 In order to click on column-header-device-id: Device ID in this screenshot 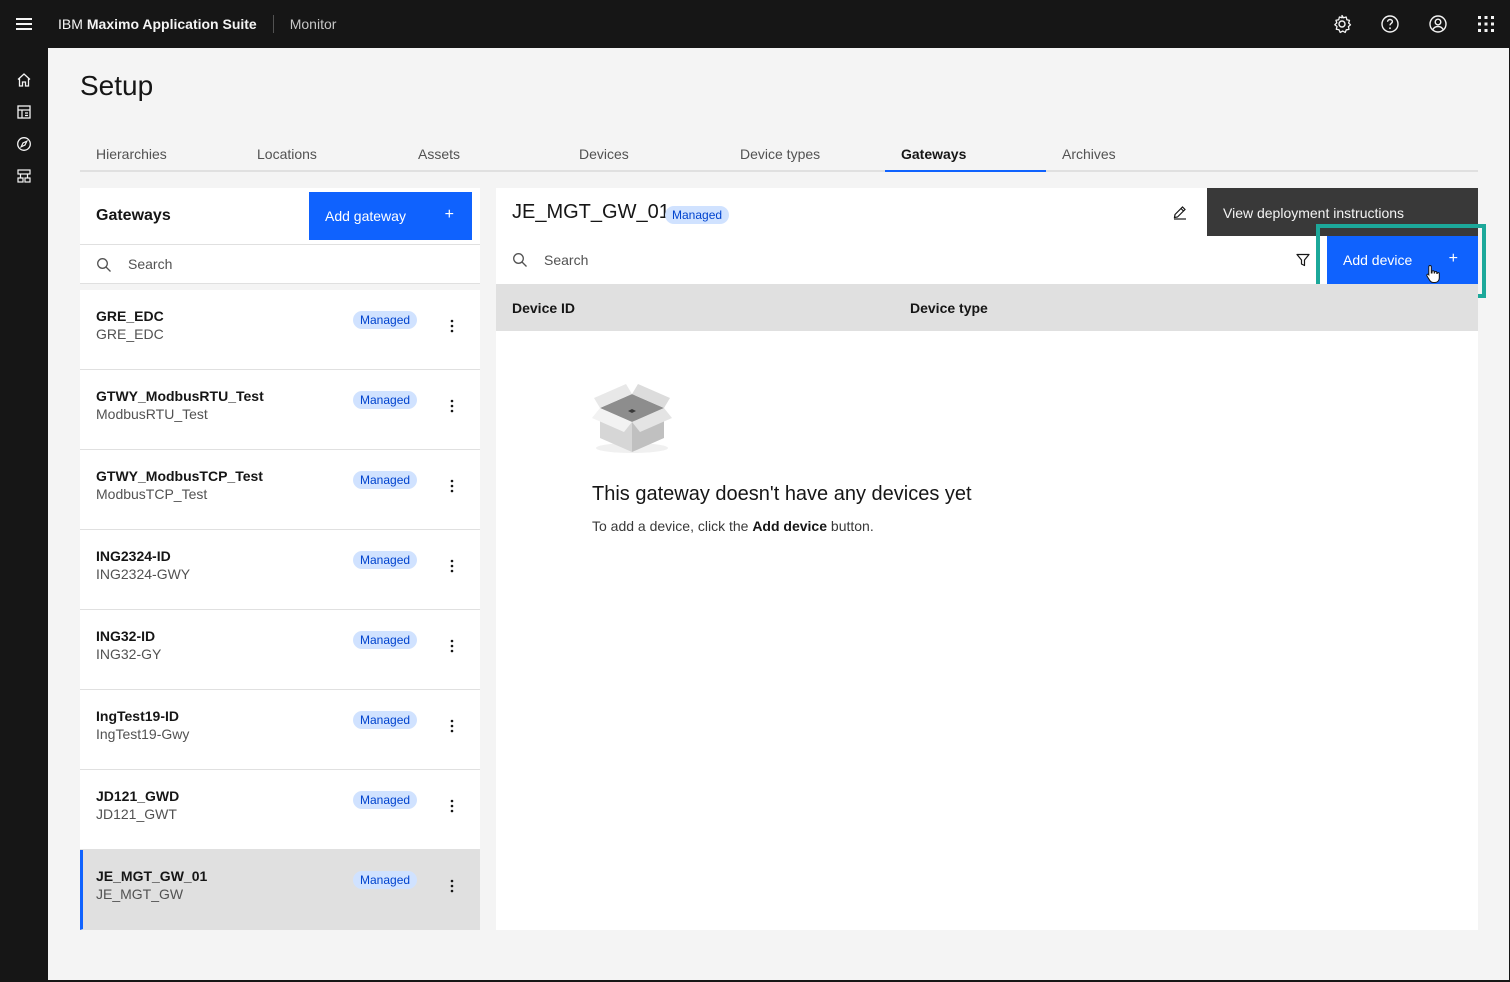, I will do `click(543, 308)`.